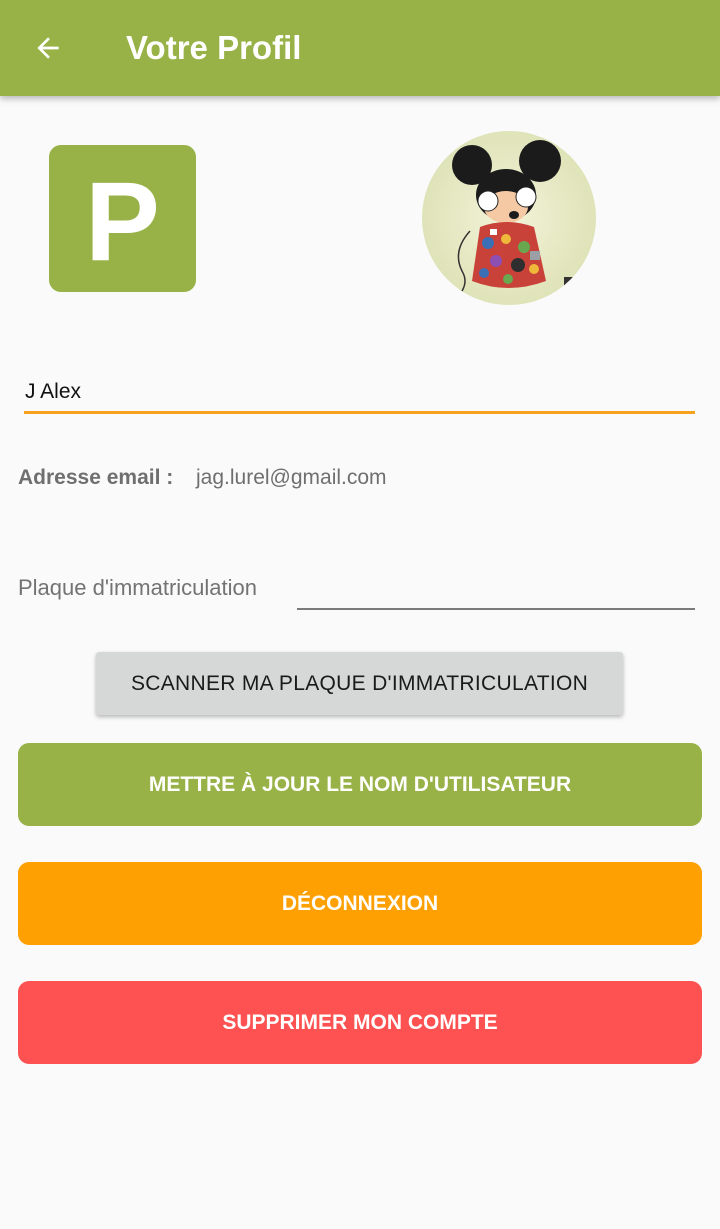  What do you see at coordinates (360, 784) in the screenshot?
I see `update-username-button: METTRE À JOUR LE NOM D'UTILISATEUR` at bounding box center [360, 784].